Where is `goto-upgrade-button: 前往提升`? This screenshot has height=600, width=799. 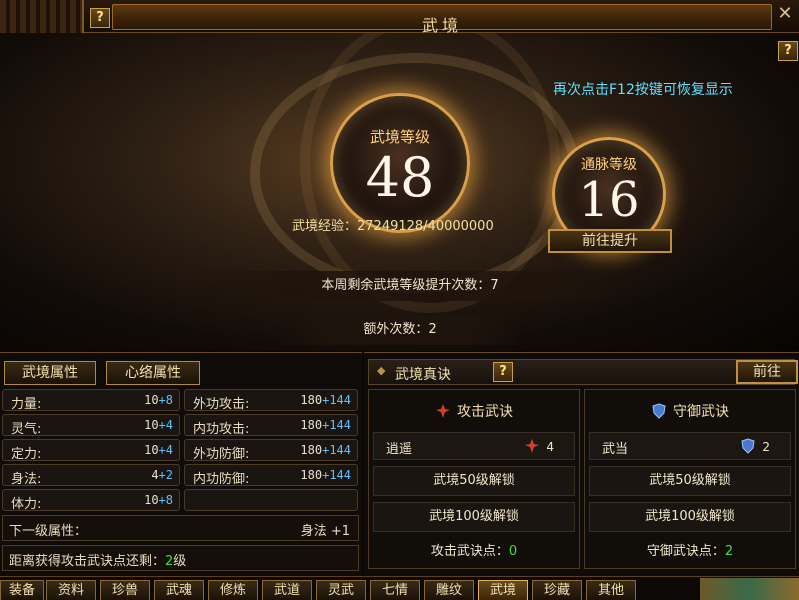
goto-upgrade-button: 前往提升 is located at coordinates (610, 241).